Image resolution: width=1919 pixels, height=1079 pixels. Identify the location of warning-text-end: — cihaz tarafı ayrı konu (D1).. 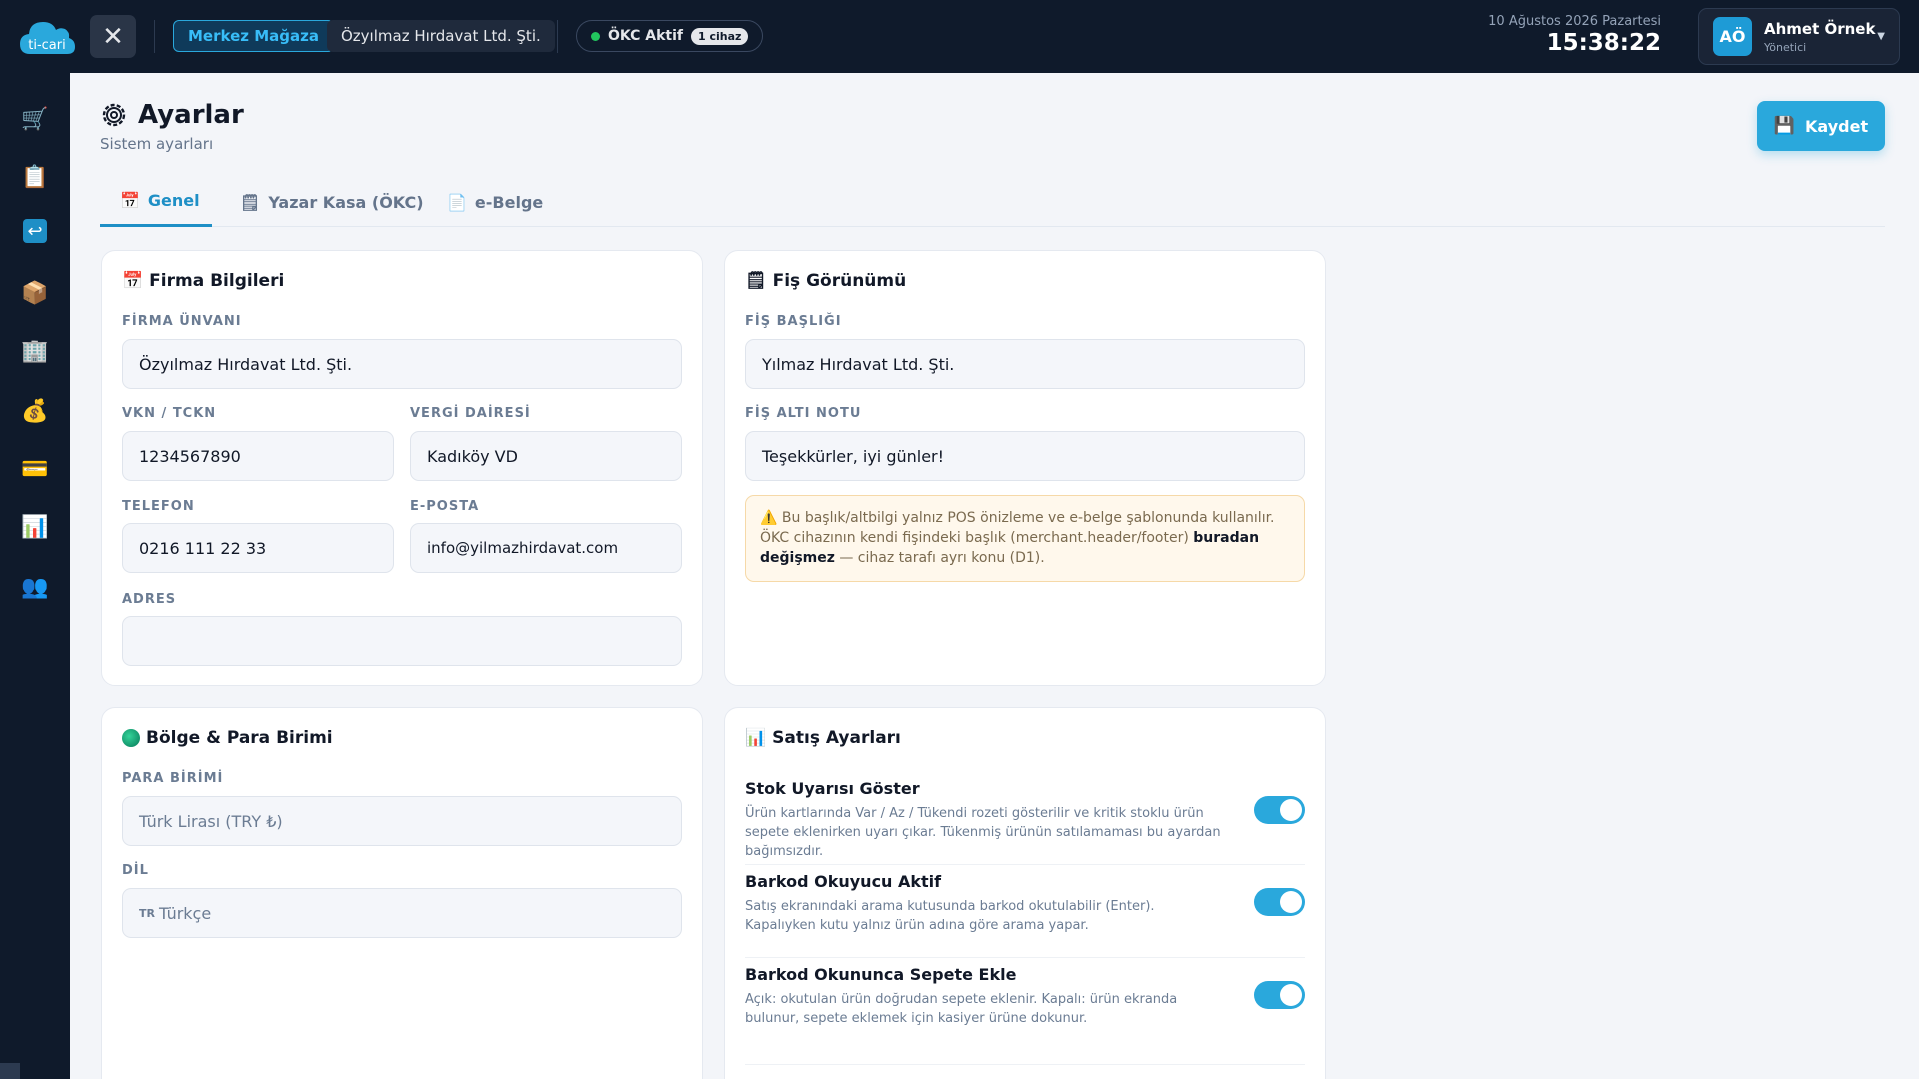
(939, 558).